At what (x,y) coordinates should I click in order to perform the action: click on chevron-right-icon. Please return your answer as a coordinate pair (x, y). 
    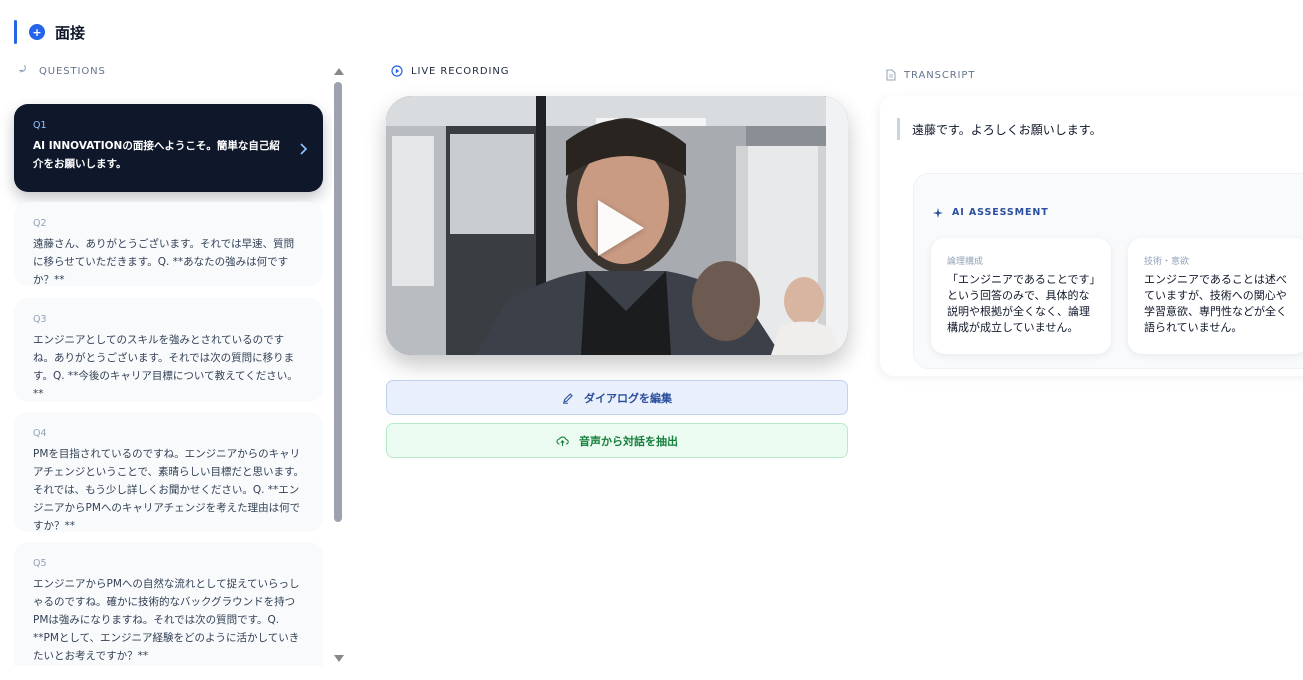
    Looking at the image, I should click on (303, 149).